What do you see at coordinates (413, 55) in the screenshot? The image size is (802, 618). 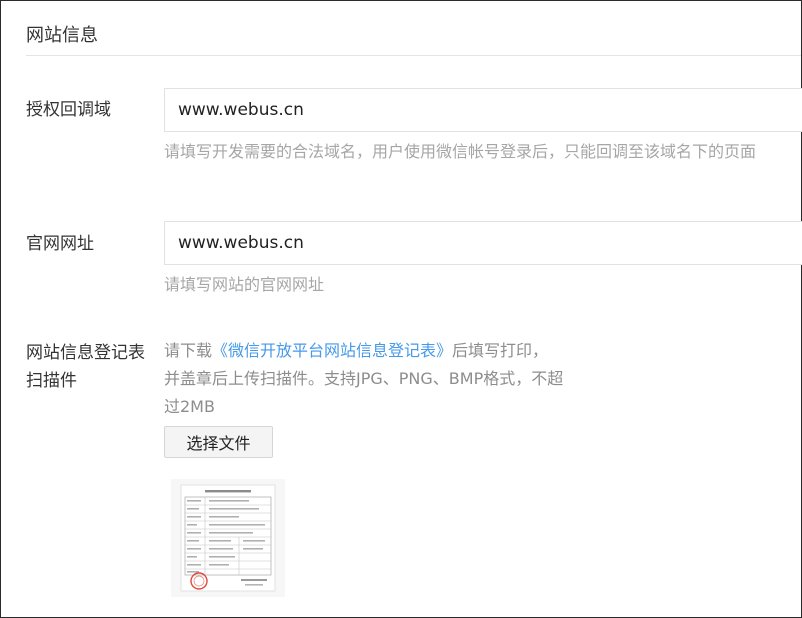 I see `section-divider` at bounding box center [413, 55].